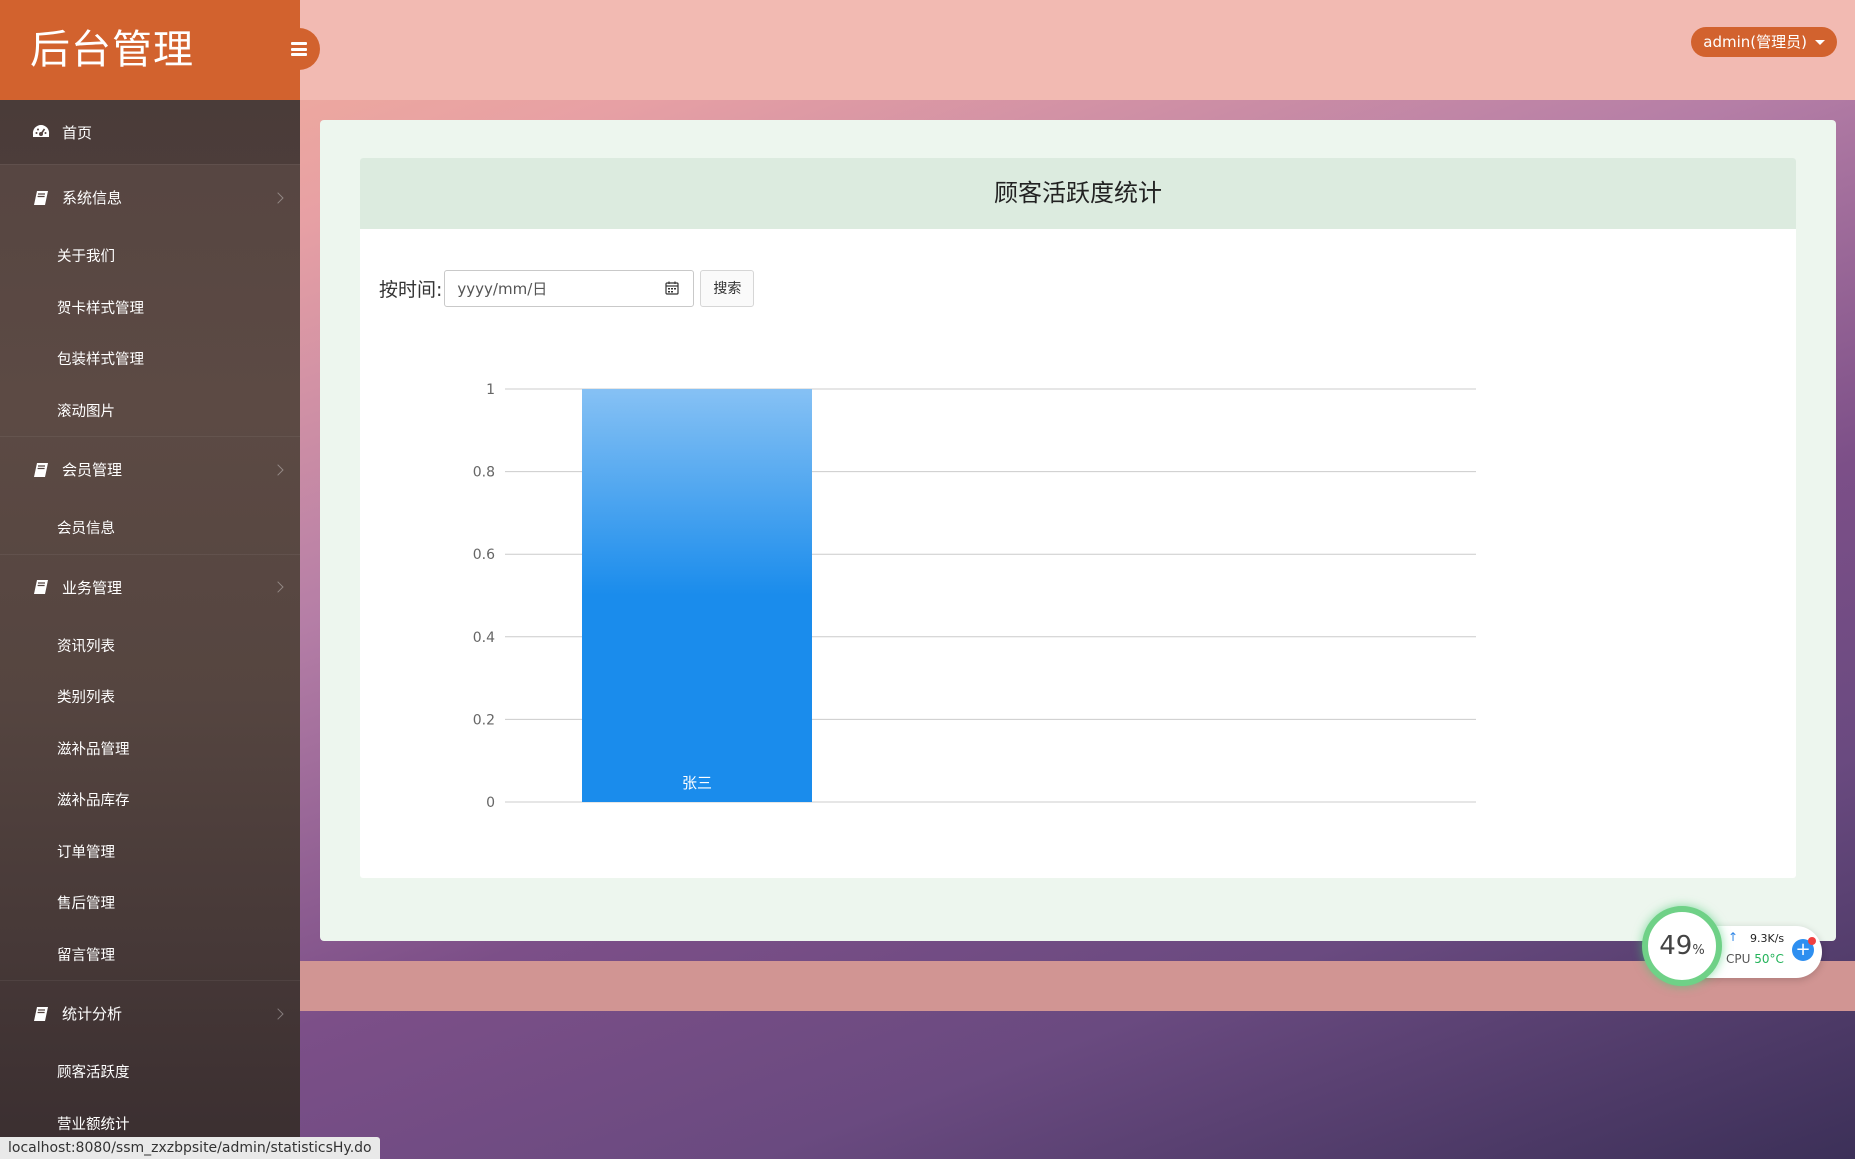  I want to click on sidebar-group-members: 会员管理, so click(150, 469).